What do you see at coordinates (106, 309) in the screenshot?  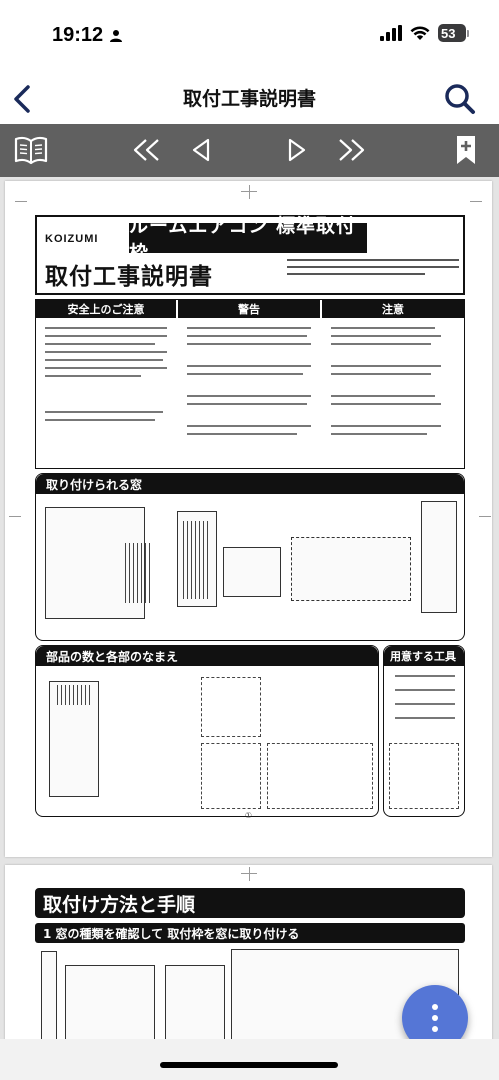 I see `safety-heading: 安全上のご注意` at bounding box center [106, 309].